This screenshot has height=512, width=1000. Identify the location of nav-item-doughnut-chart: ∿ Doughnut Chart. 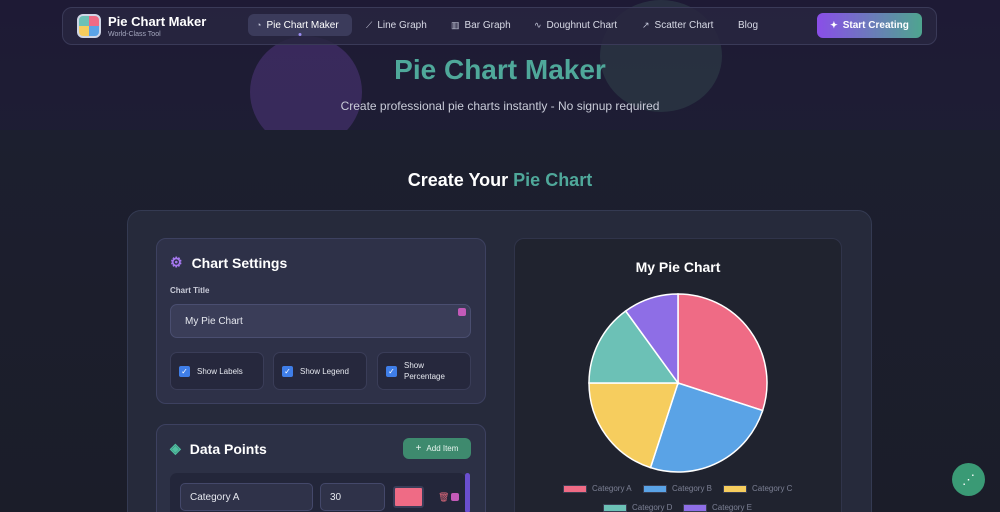
(575, 25).